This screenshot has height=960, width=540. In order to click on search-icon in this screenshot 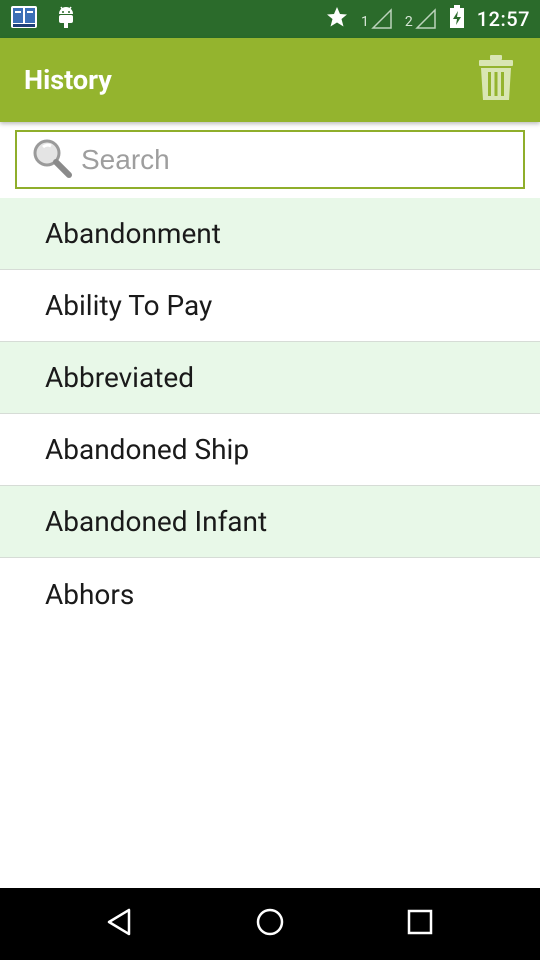, I will do `click(51, 160)`.